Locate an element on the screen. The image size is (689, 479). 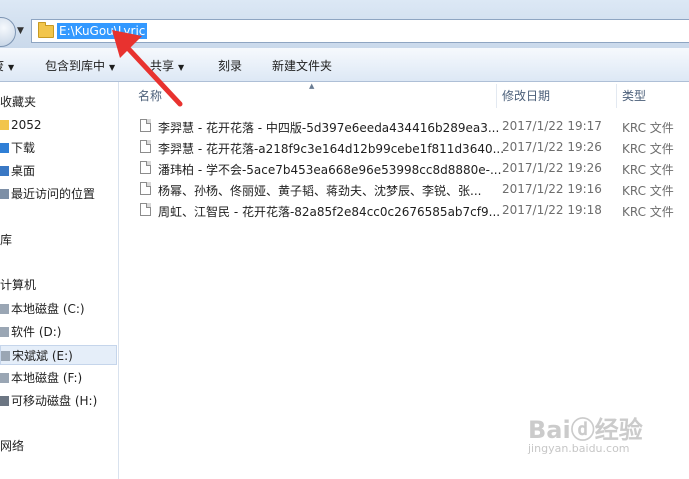
file-date: 2017/1/22 19:17 is located at coordinates (552, 126).